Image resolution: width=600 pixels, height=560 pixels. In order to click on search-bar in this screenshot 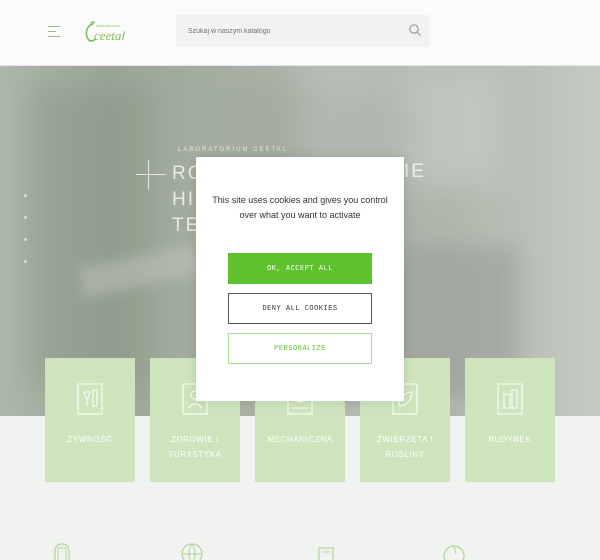, I will do `click(303, 31)`.